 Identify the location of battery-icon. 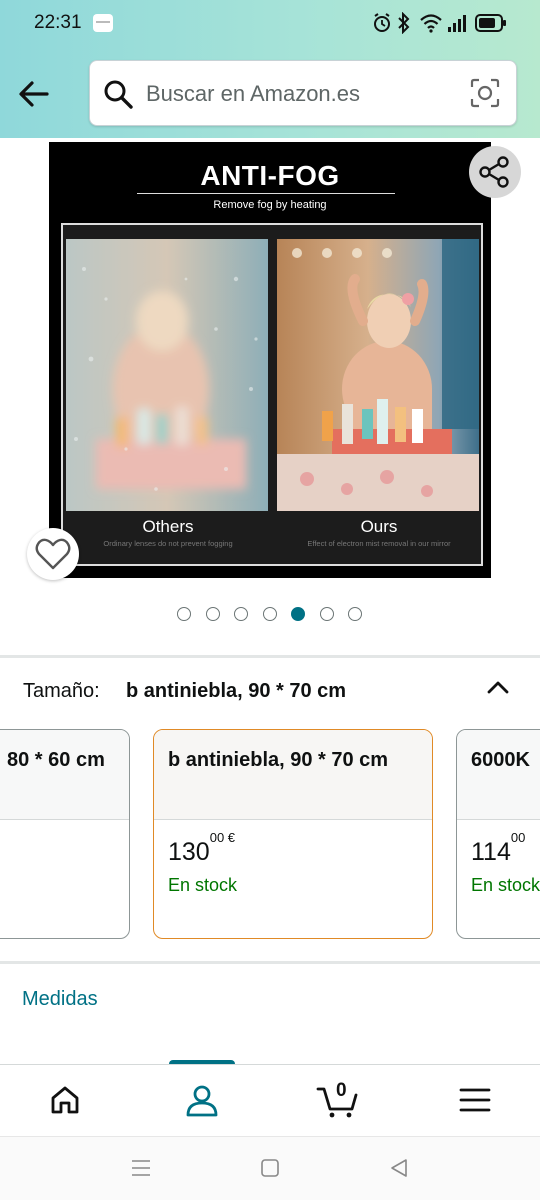
(490, 23).